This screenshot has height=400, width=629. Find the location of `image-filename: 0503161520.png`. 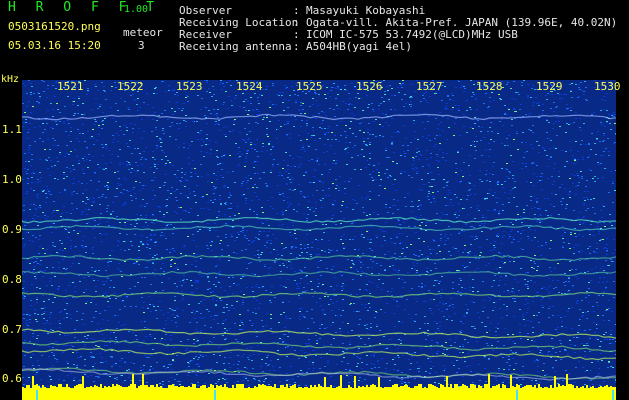

image-filename: 0503161520.png is located at coordinates (54, 26).